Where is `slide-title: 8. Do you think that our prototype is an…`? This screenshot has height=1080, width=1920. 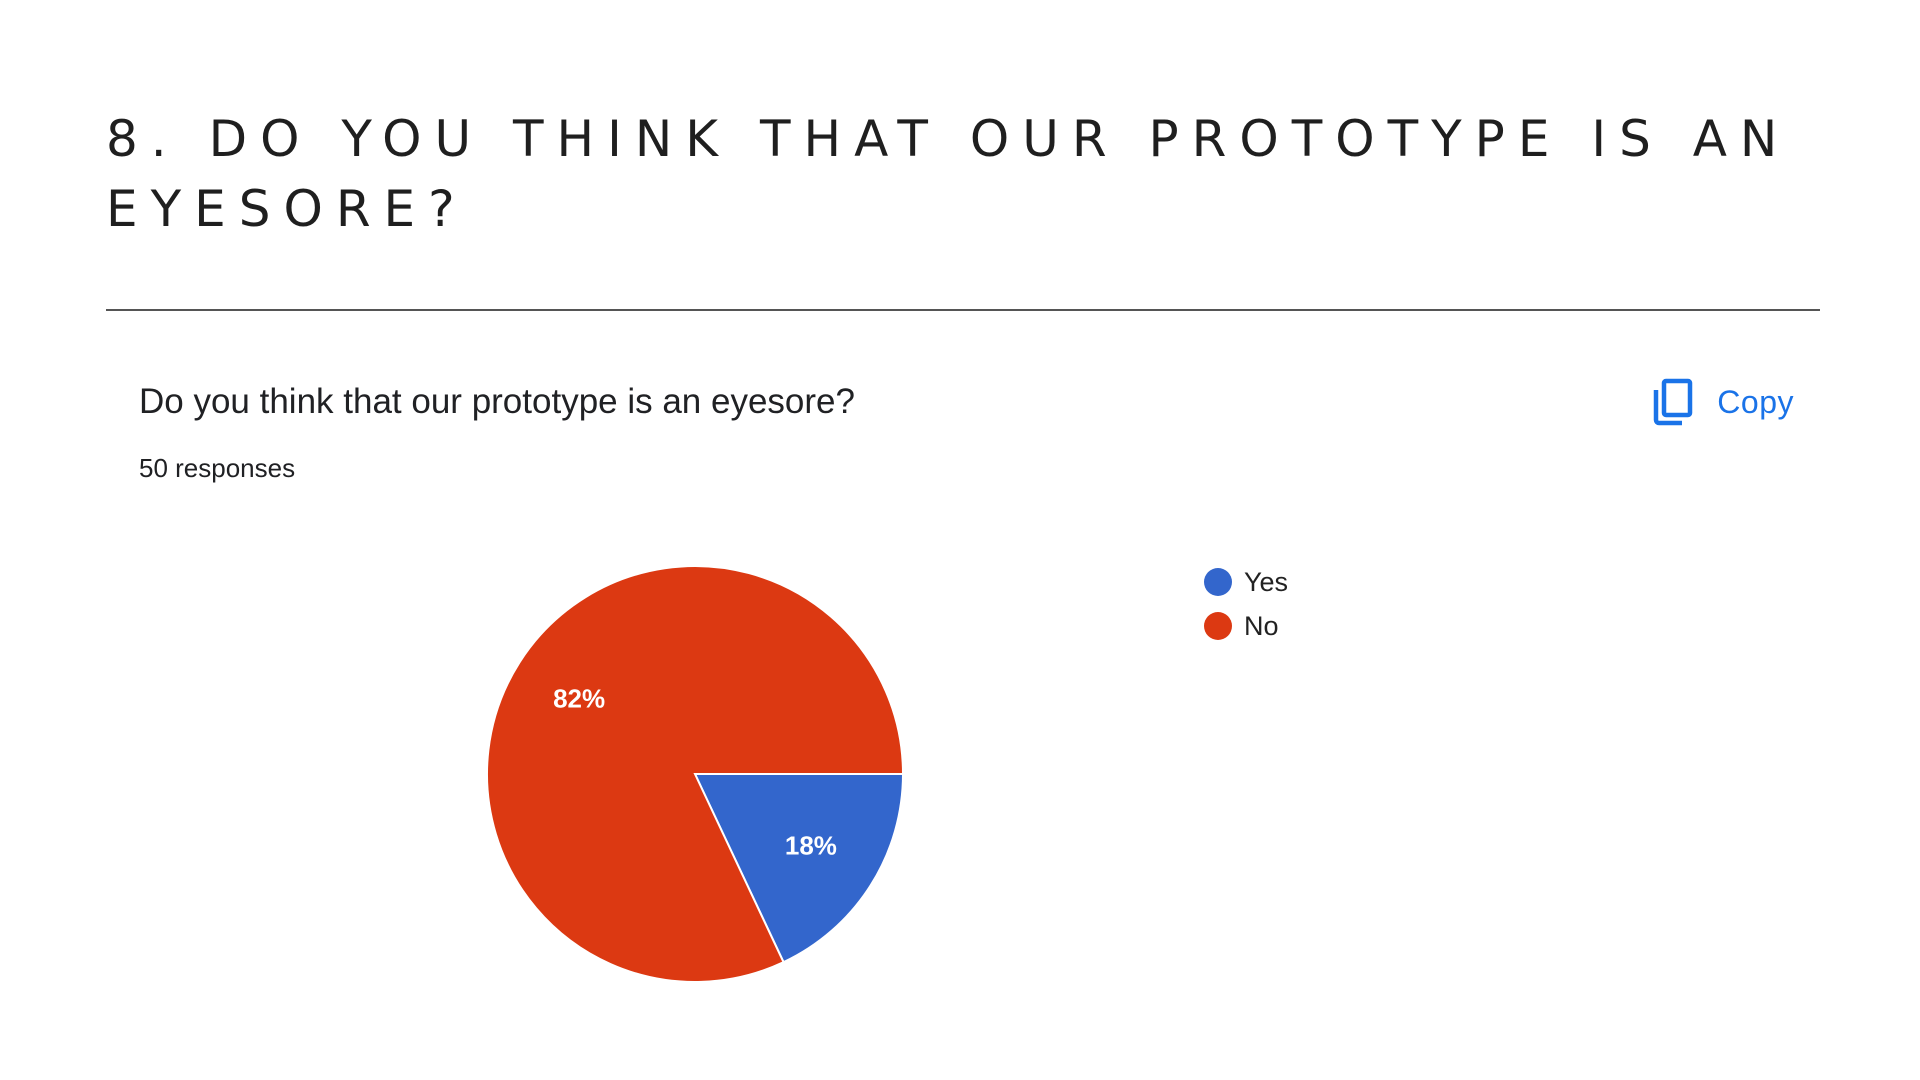
slide-title: 8. Do you think that our prototype is an… is located at coordinates (948, 174).